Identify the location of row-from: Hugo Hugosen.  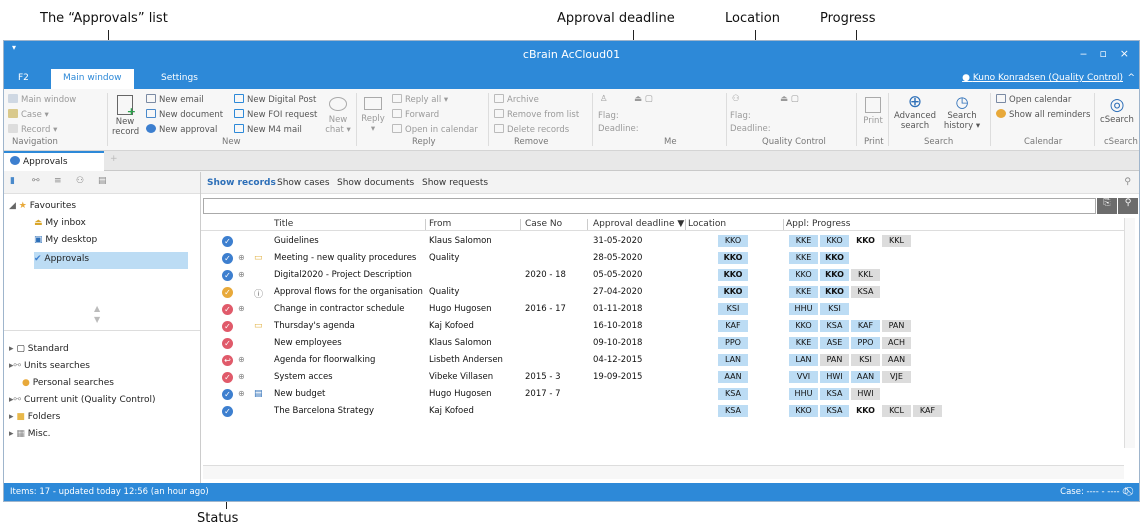
(460, 394).